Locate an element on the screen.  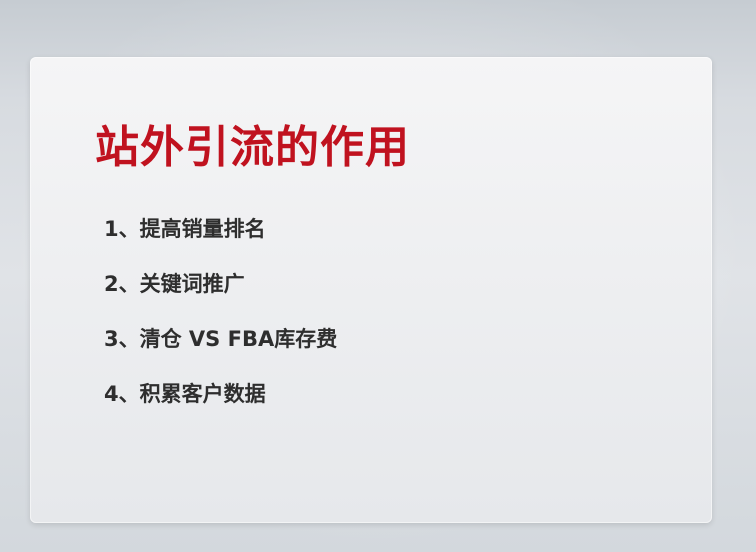
bullet-item-customer-data: 4、积累客户数据 is located at coordinates (185, 394).